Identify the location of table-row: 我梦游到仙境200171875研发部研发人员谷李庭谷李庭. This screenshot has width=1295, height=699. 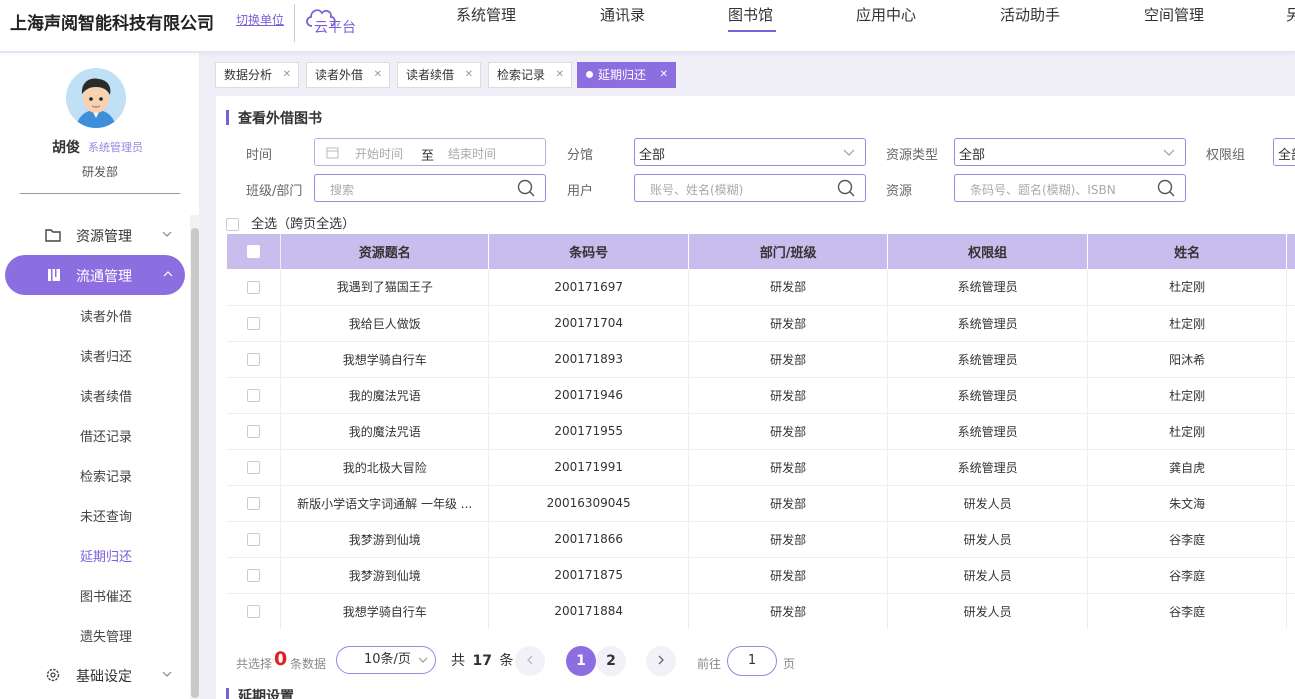
(761, 575).